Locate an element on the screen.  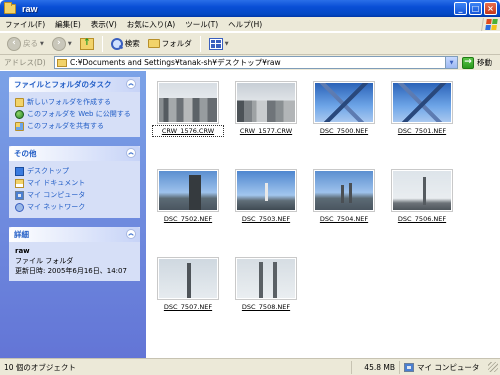
file-item: DSC_7500.NEF is located at coordinates (344, 108).